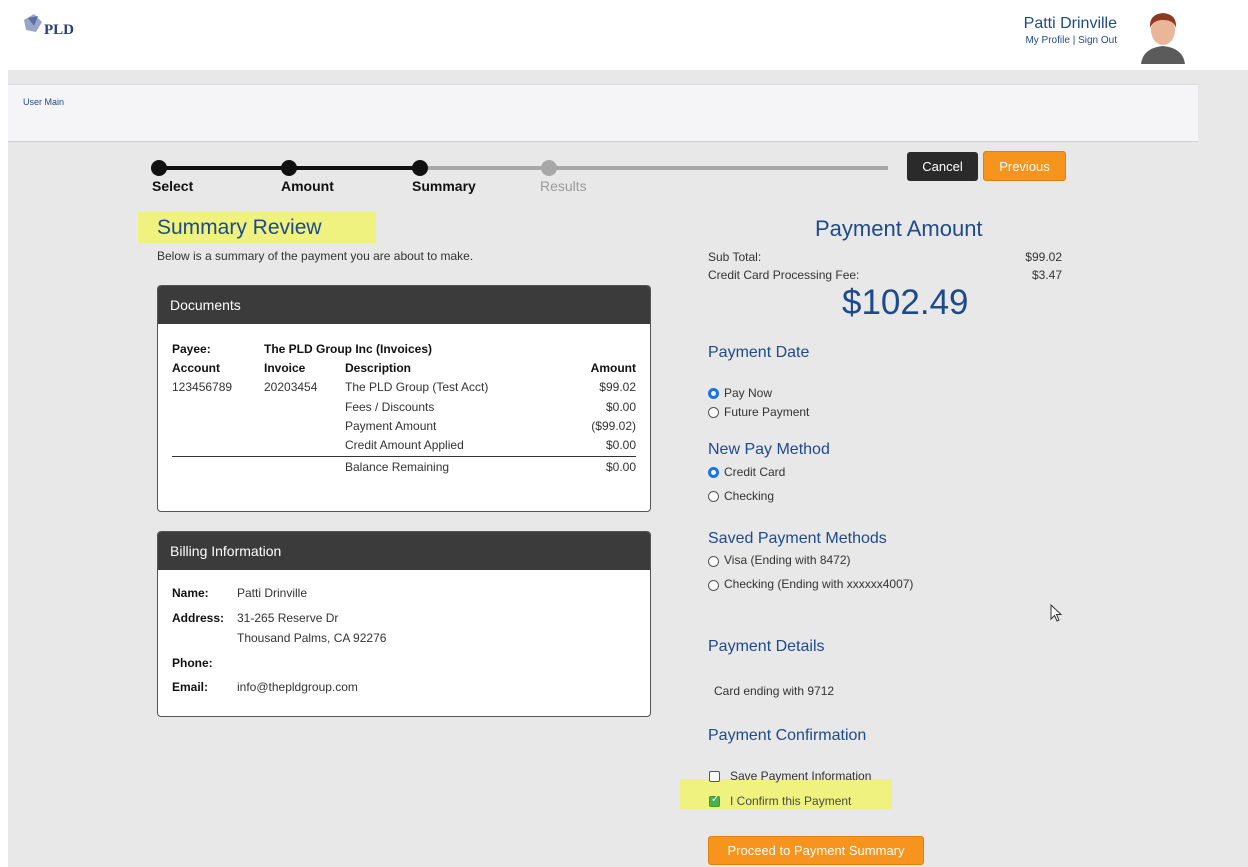 This screenshot has width=1248, height=867. Describe the element at coordinates (285, 368) in the screenshot. I see `column-header-invoice: Invoice` at that location.